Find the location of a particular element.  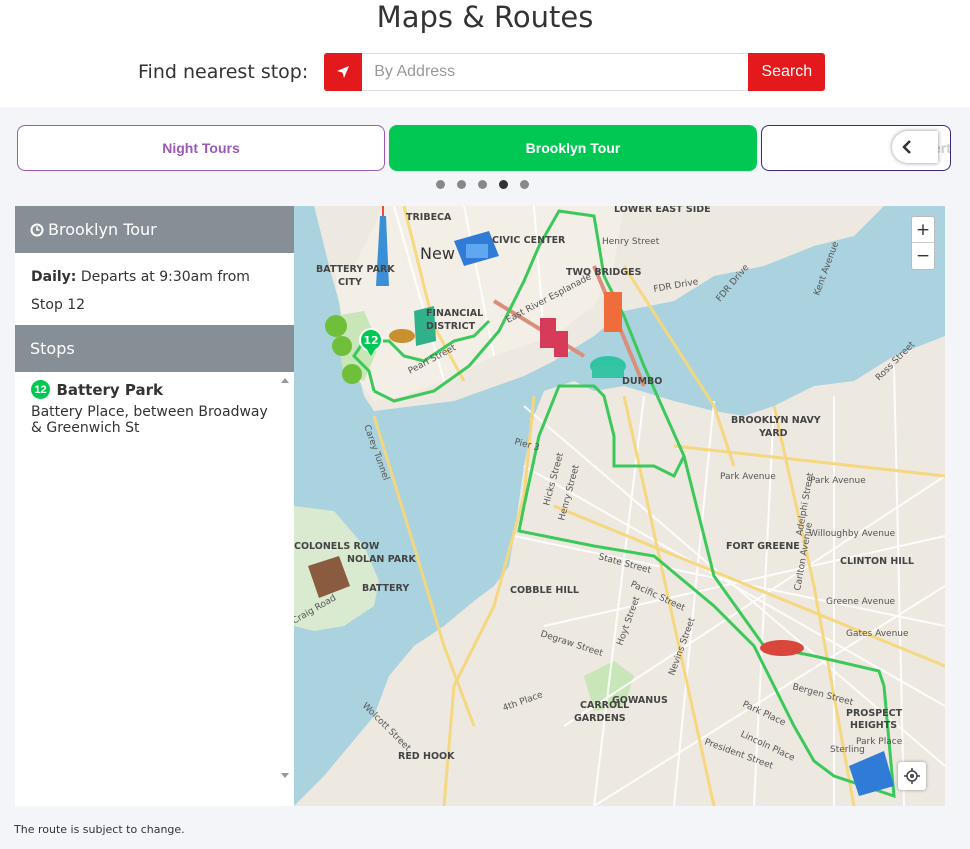

svg-text: GARDENS is located at coordinates (600, 718).